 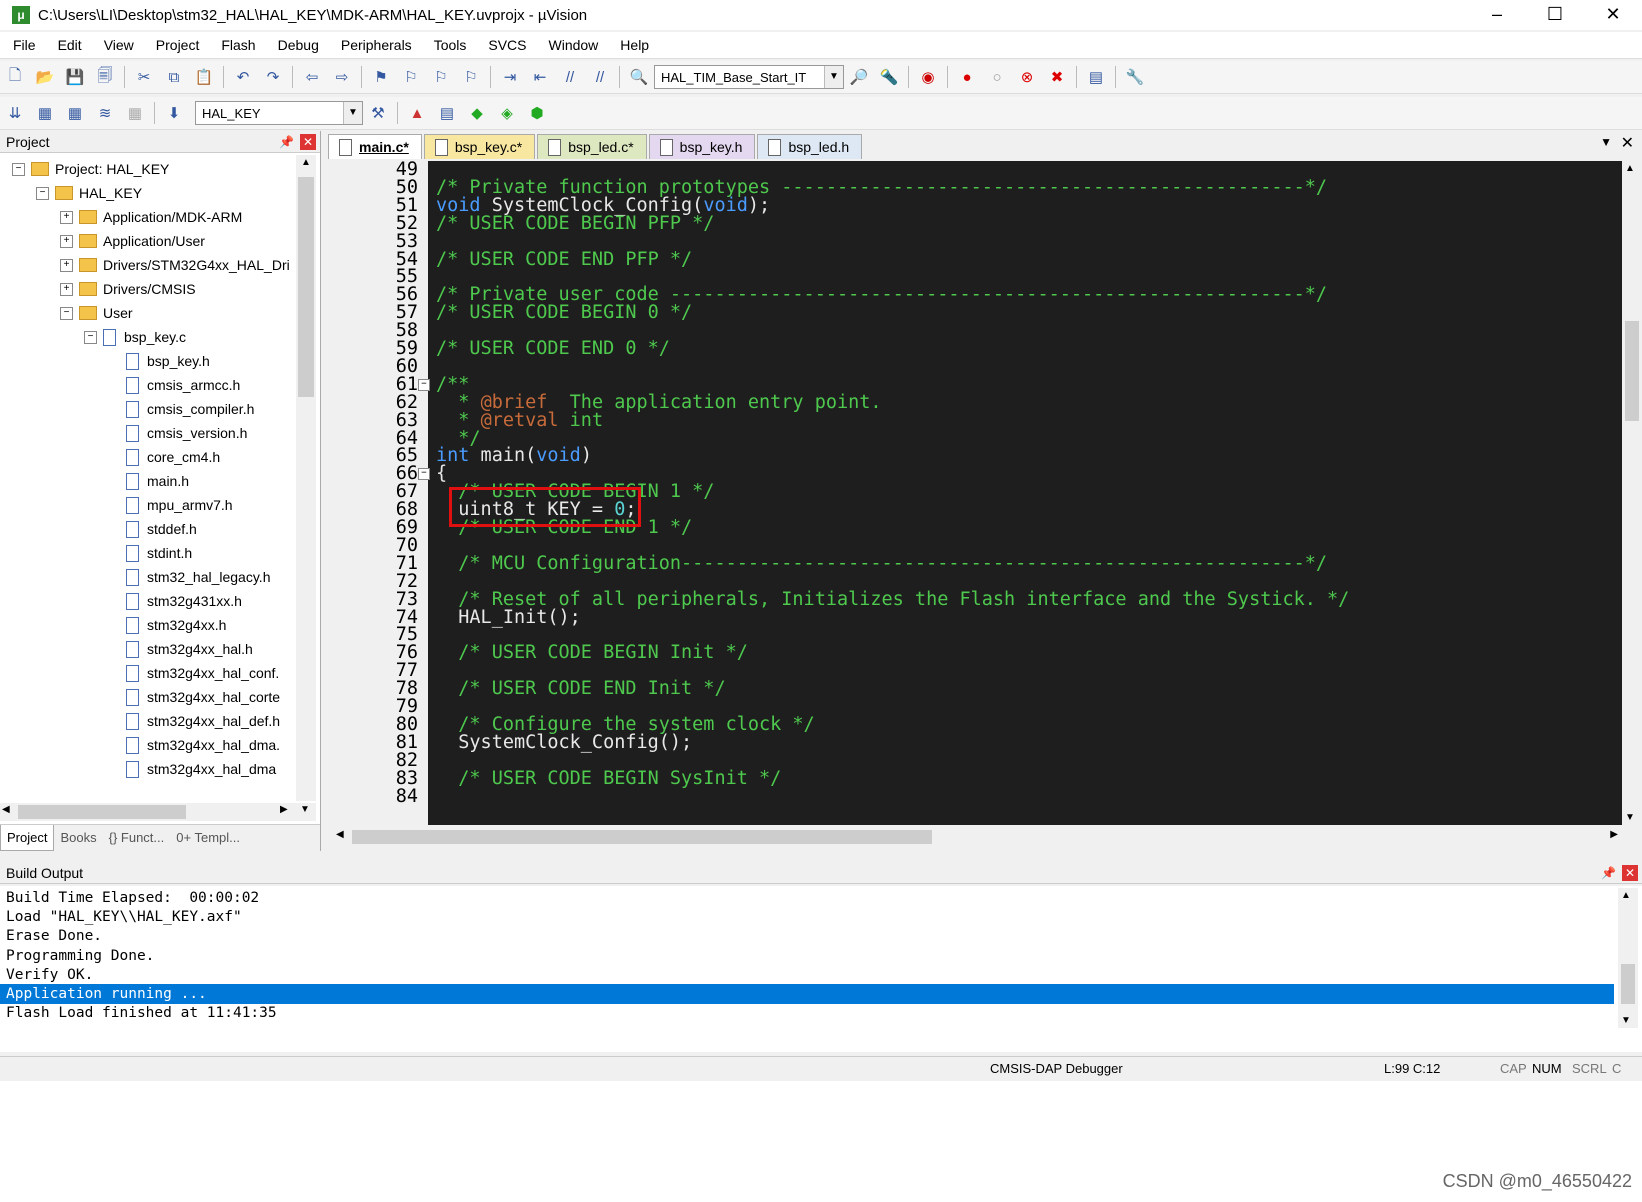 I want to click on pack-installer-icon: ◈, so click(x=507, y=113).